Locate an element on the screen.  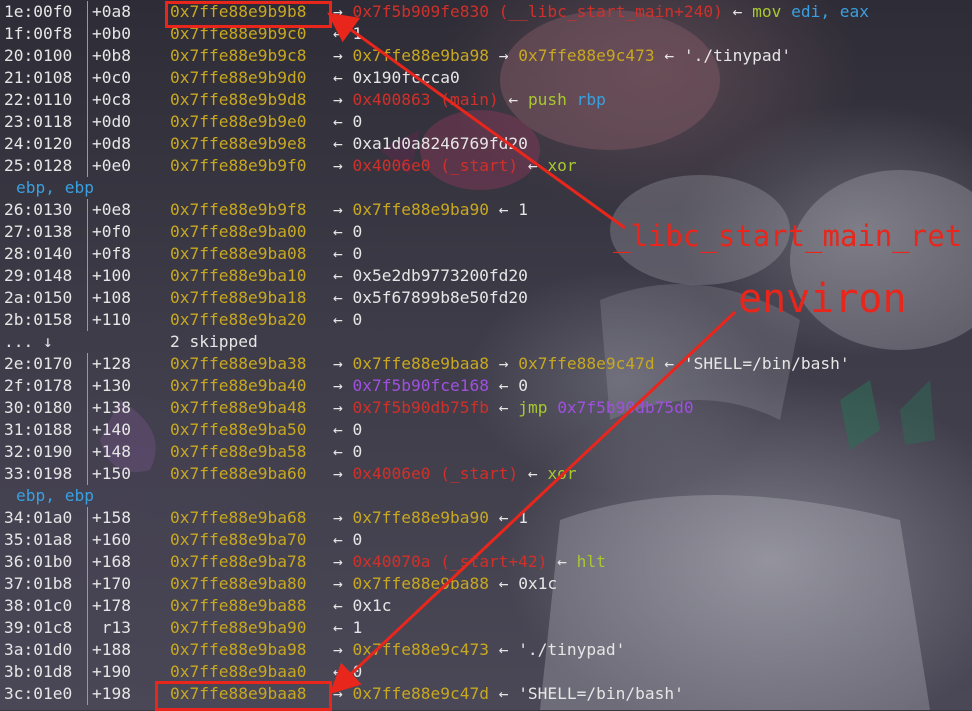
arrow-libc-ret is located at coordinates (476, 121).